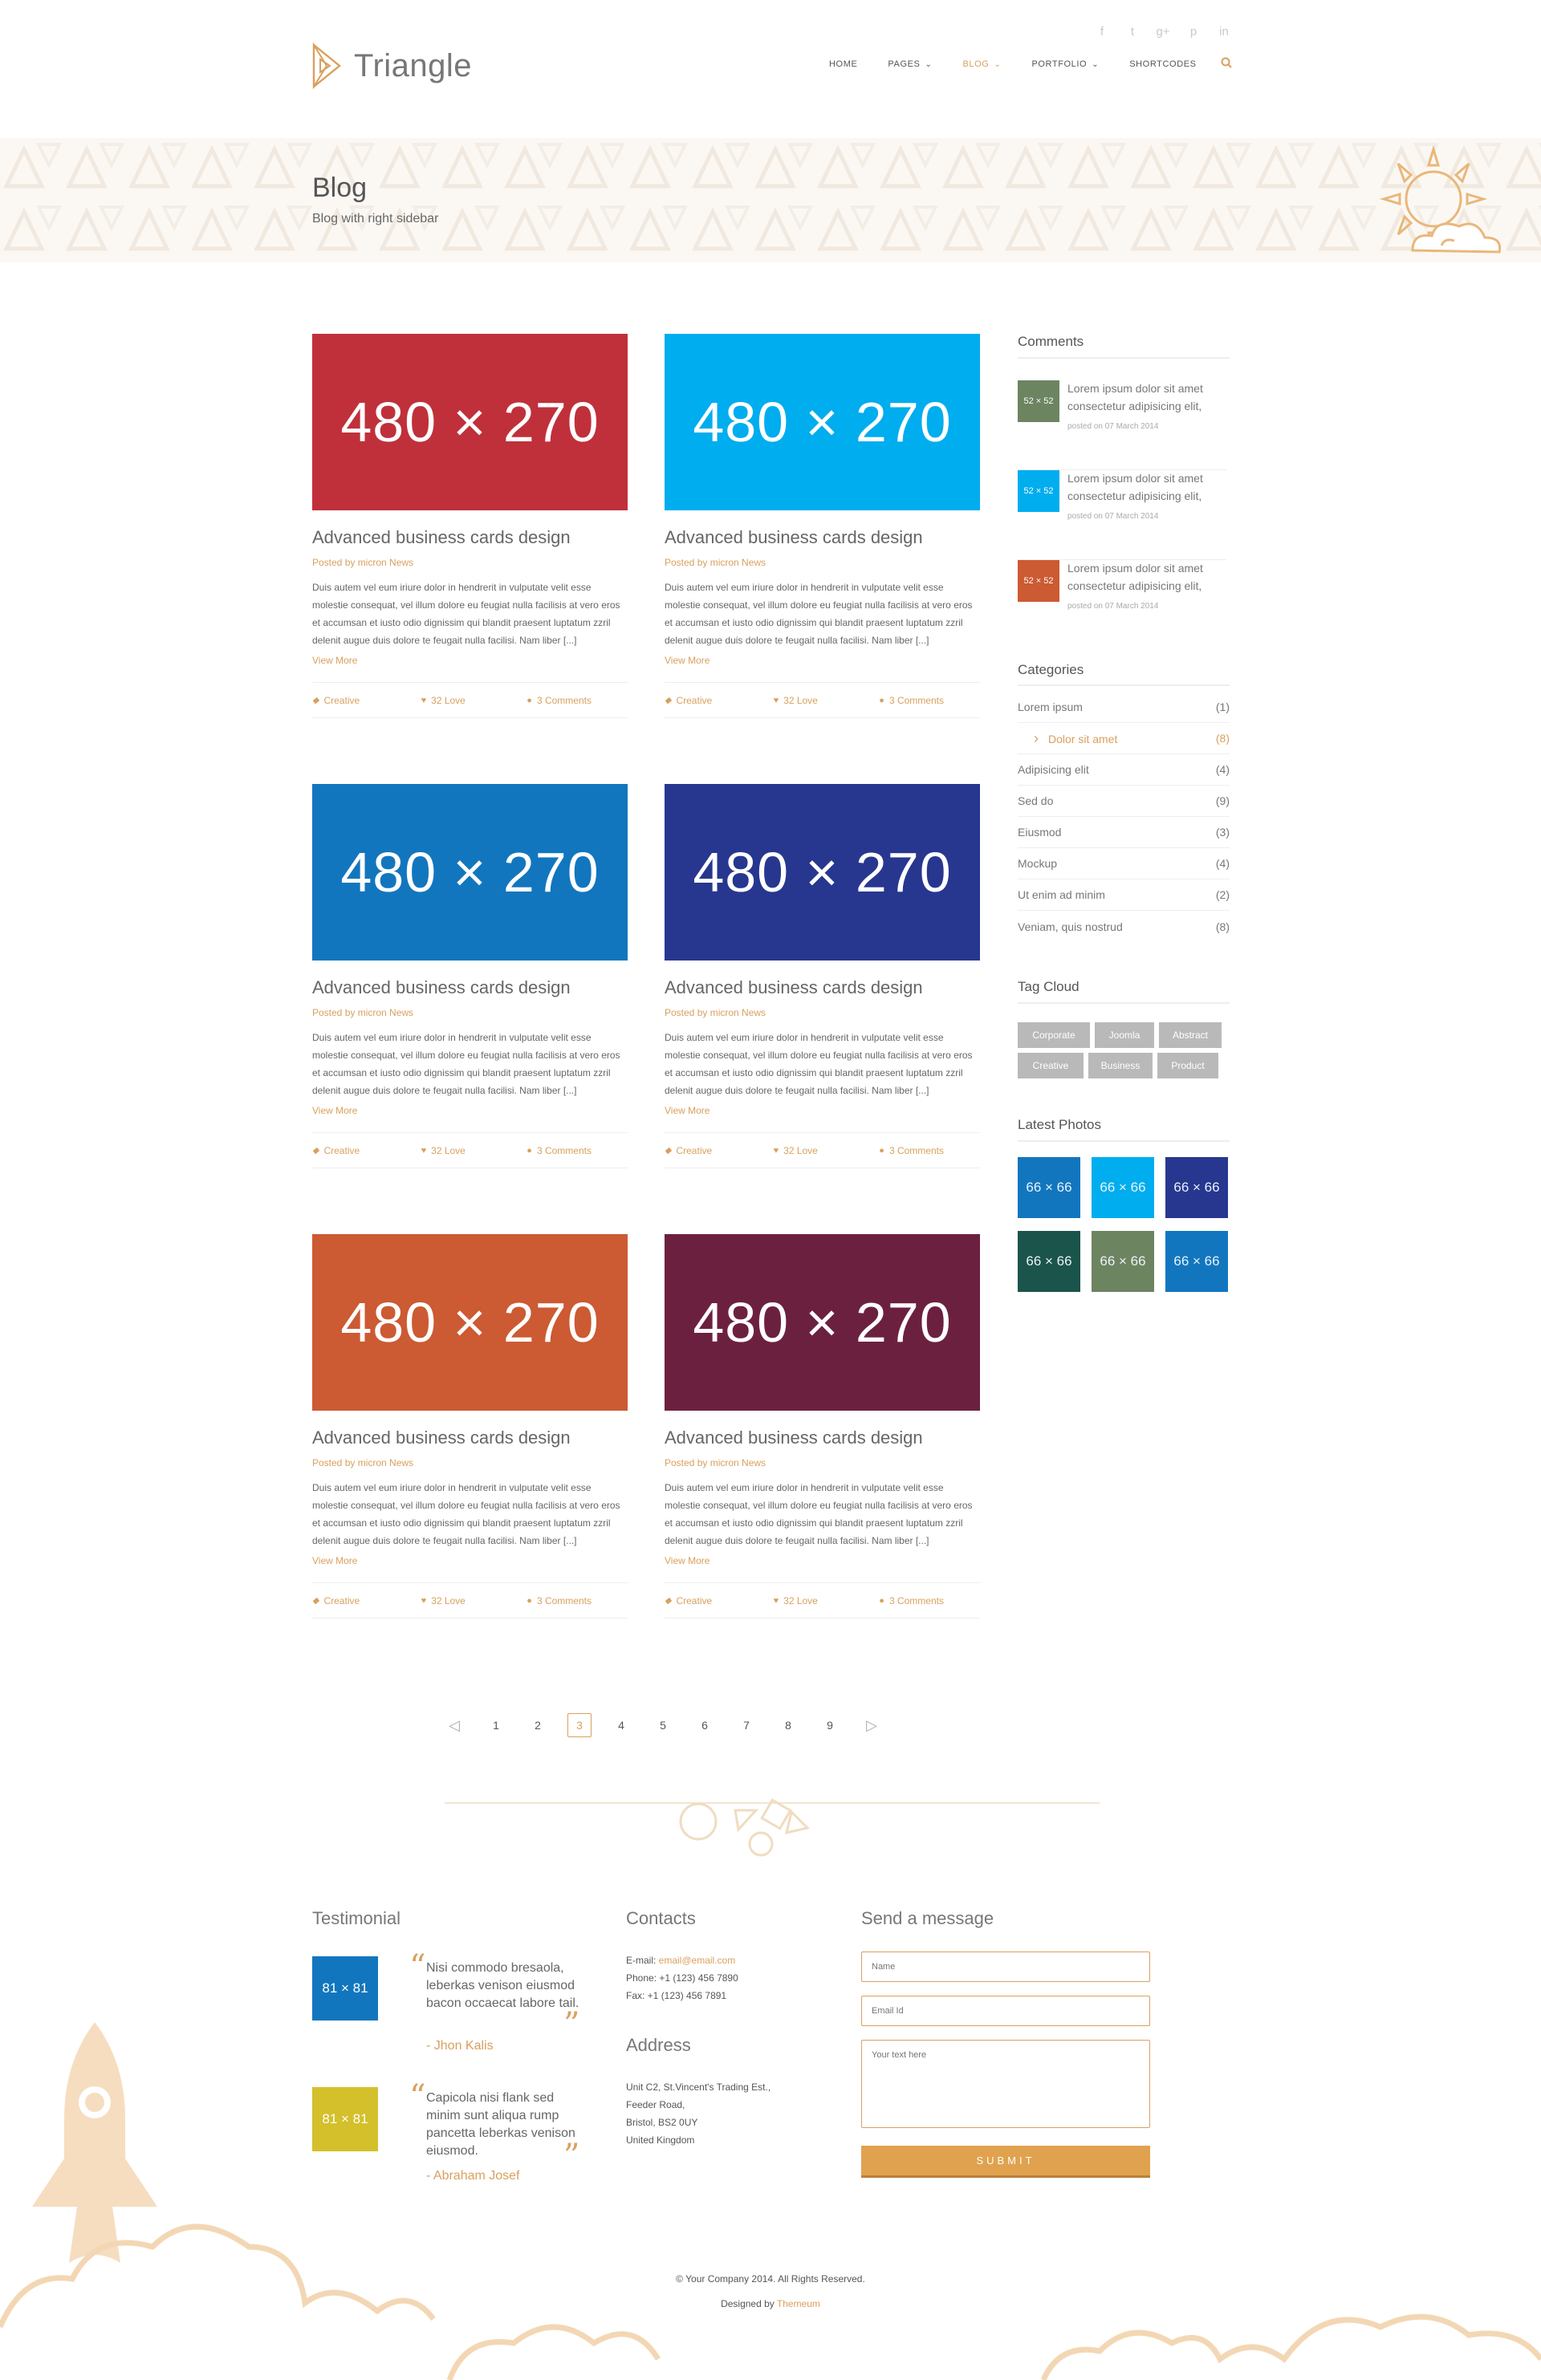 Image resolution: width=1541 pixels, height=2380 pixels. Describe the element at coordinates (798, 2303) in the screenshot. I see `designer-link: Themeum` at that location.